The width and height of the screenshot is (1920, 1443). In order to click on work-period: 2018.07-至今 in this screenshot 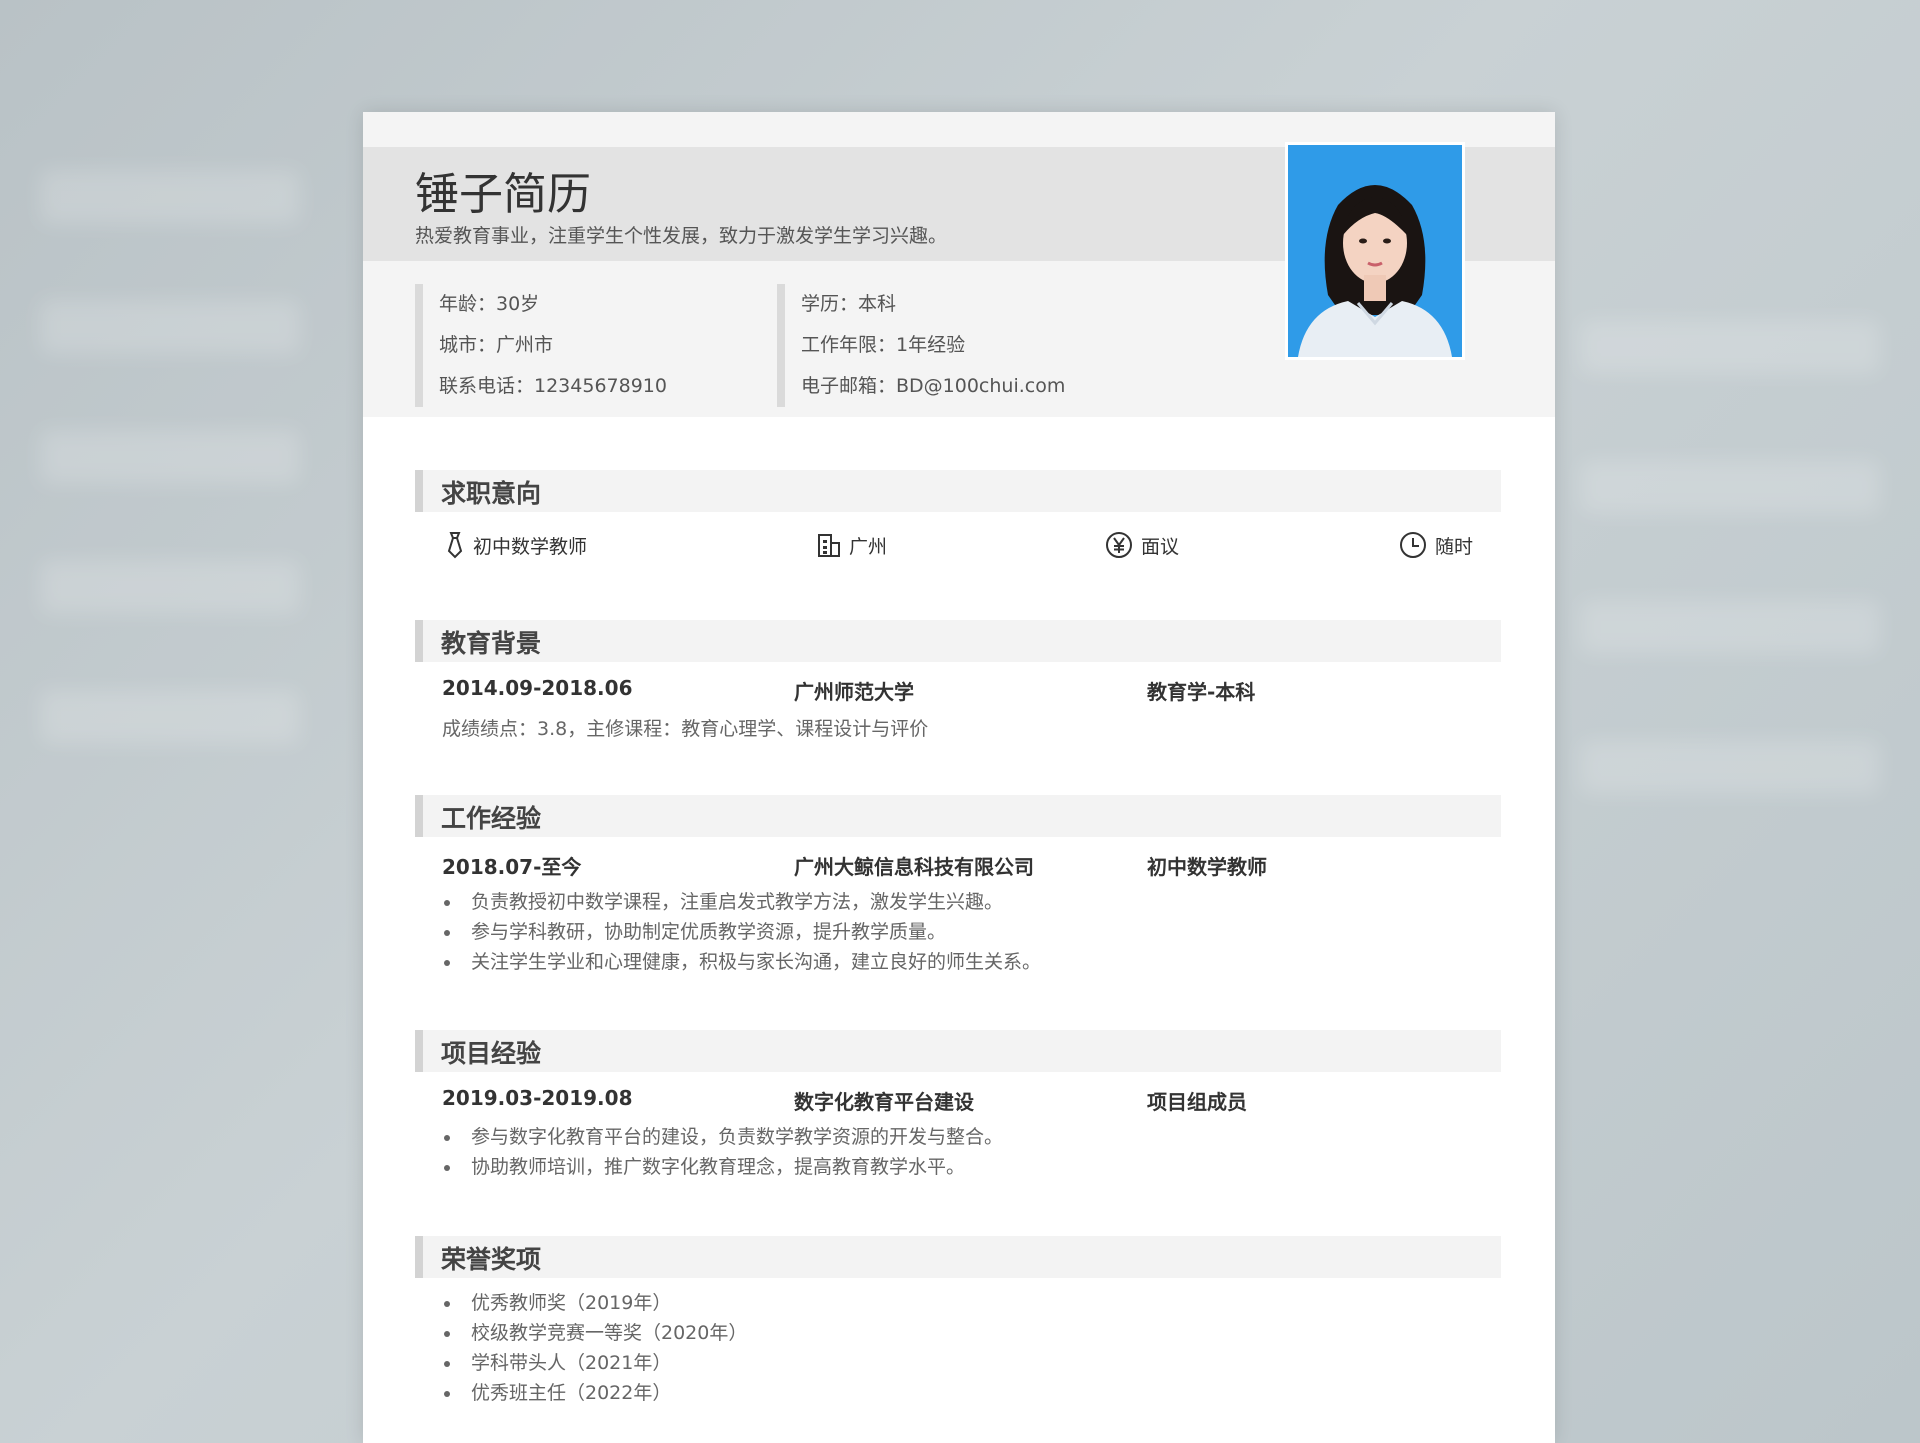, I will do `click(512, 867)`.